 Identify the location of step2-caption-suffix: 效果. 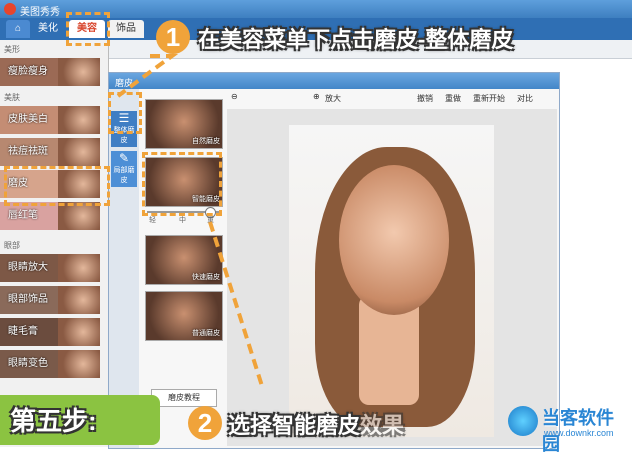
(382, 425).